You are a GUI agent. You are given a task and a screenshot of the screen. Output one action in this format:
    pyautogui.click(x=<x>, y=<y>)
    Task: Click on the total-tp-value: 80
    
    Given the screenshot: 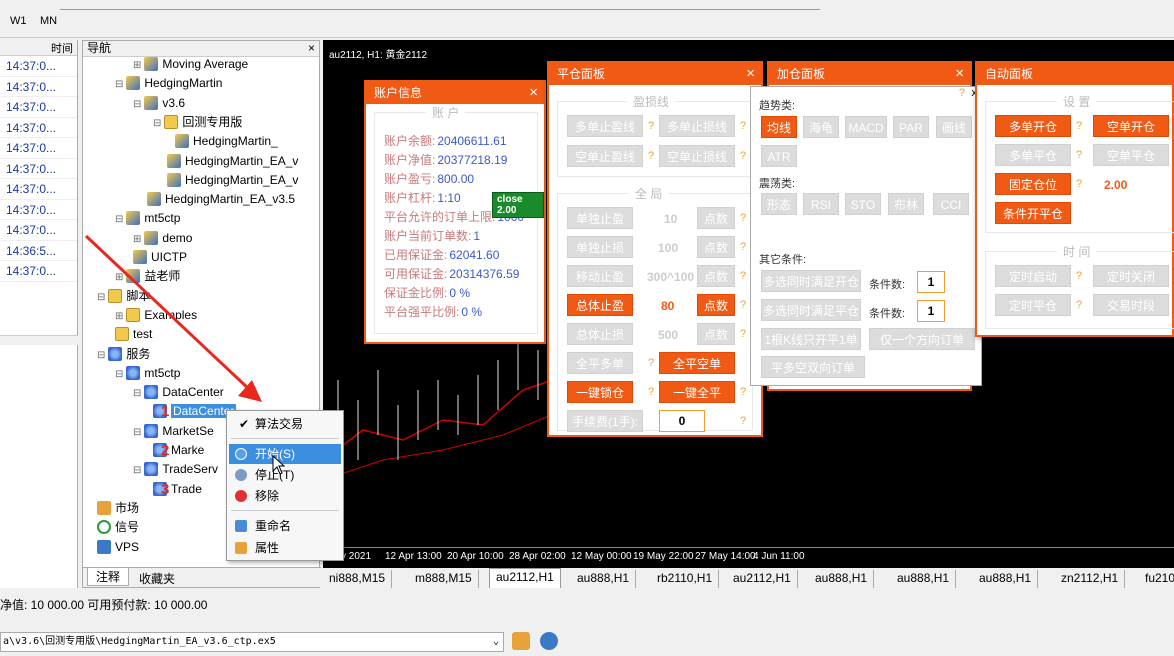 What is the action you would take?
    pyautogui.click(x=667, y=306)
    